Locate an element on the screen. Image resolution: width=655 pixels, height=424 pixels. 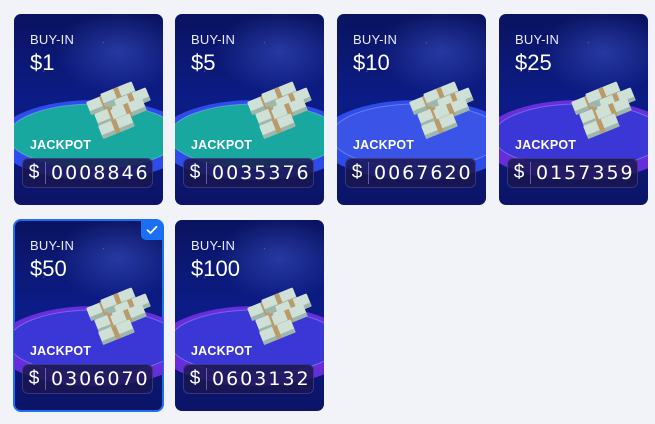
jackpot-counter: $ 0008846 is located at coordinates (87, 173).